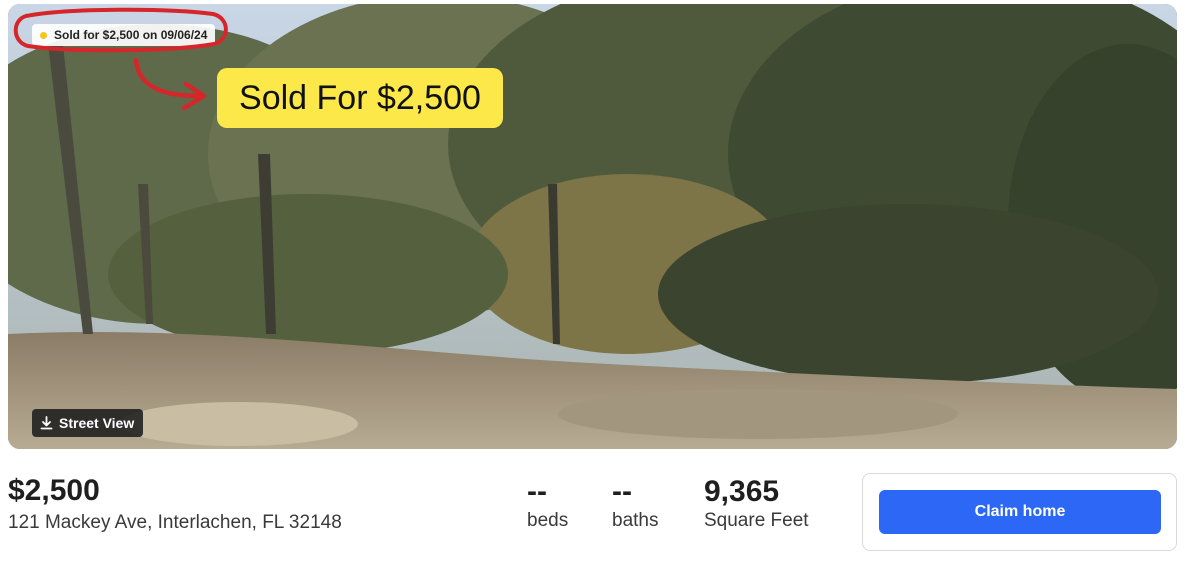  Describe the element at coordinates (547, 503) in the screenshot. I see `beds-stat: -- beds` at that location.